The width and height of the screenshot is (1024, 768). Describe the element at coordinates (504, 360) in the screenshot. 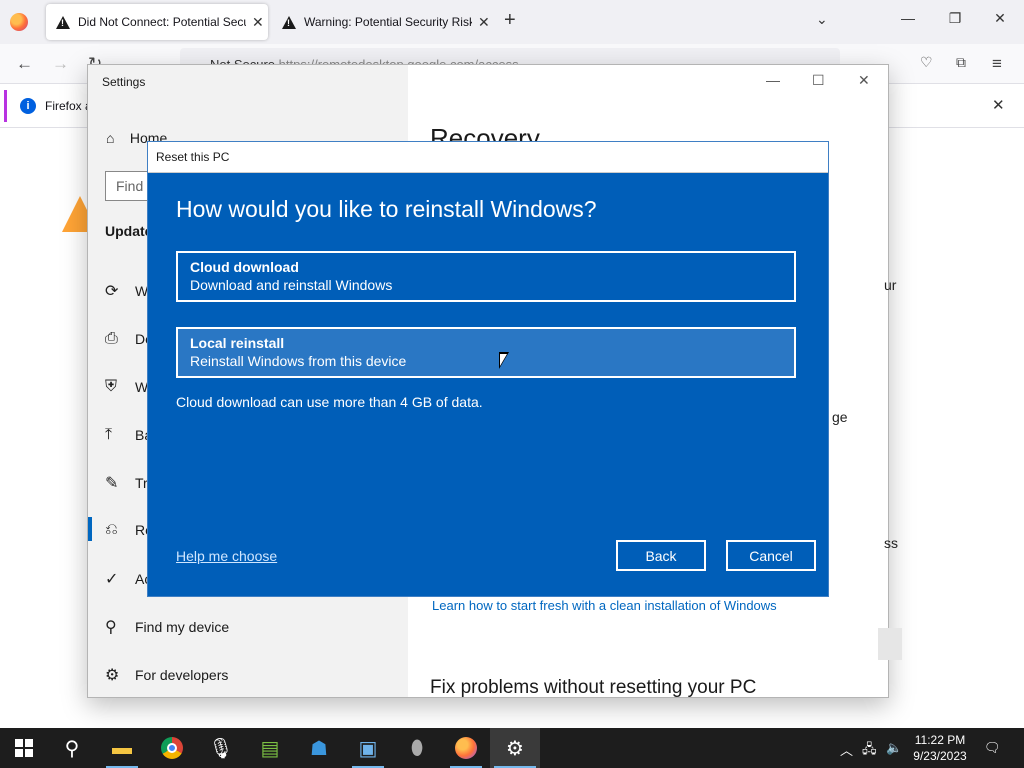

I see `mouse-cursor-icon` at that location.